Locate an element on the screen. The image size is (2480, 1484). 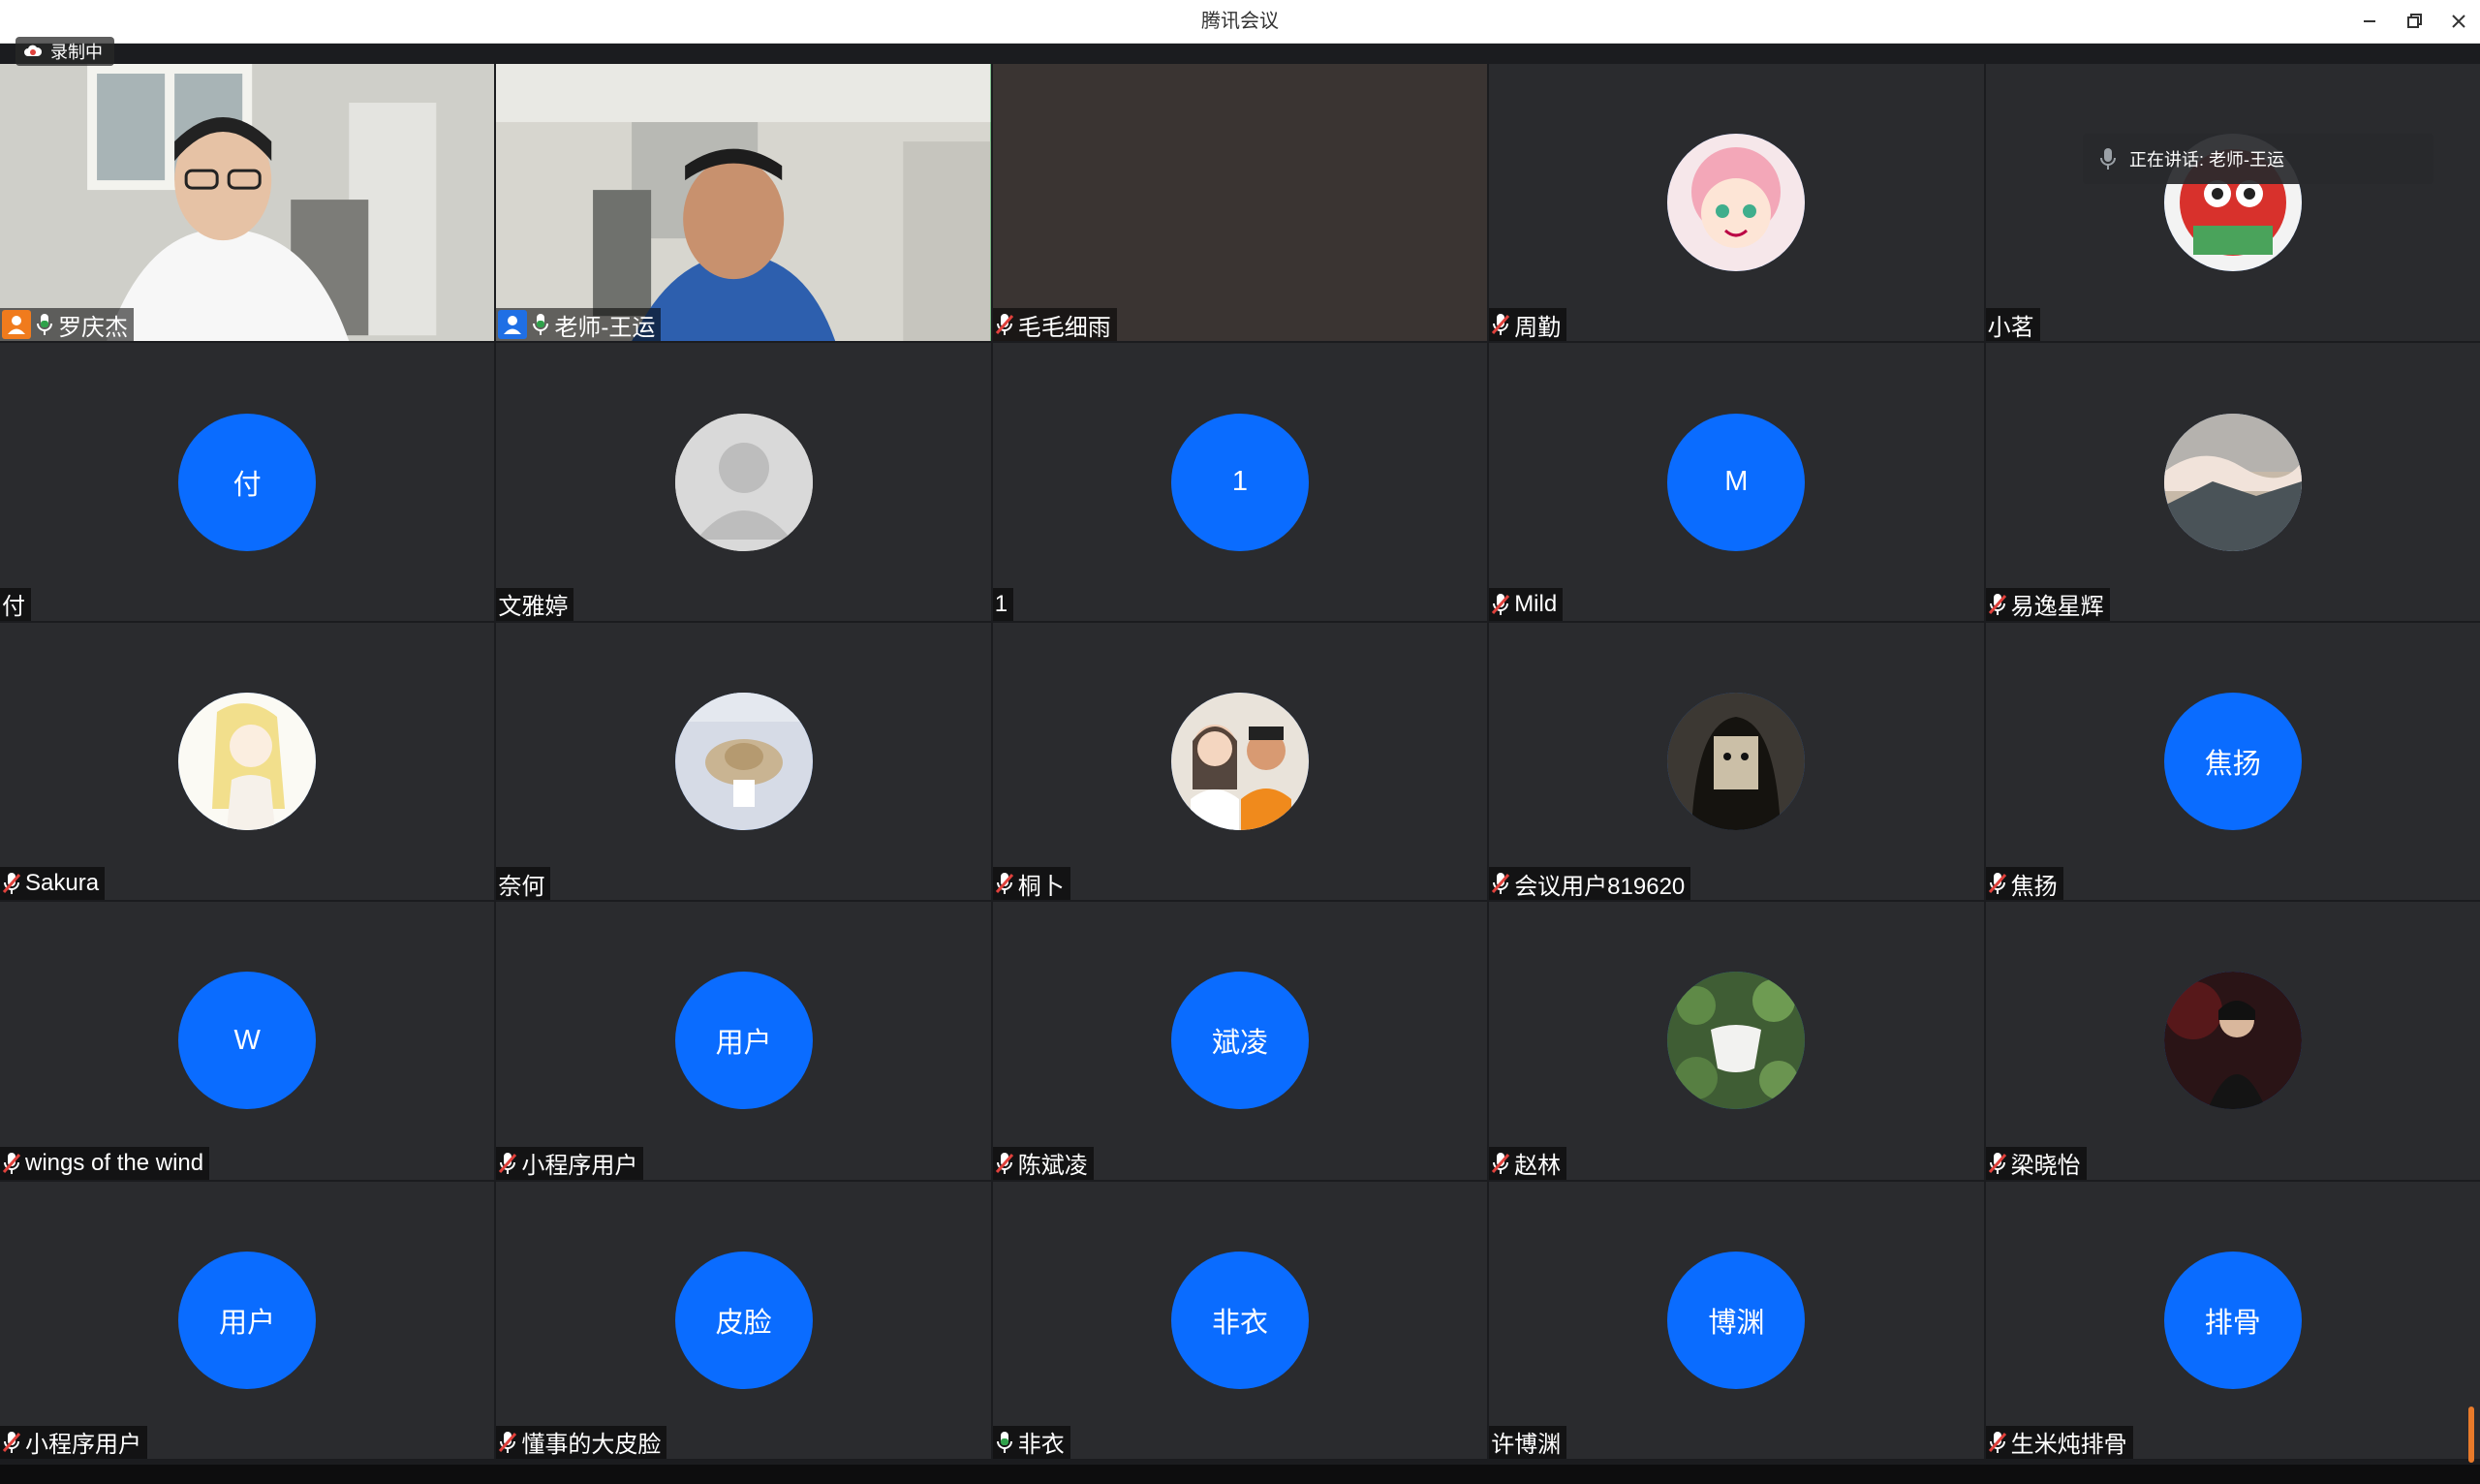
participant-name: 非衣 is located at coordinates (1041, 1445).